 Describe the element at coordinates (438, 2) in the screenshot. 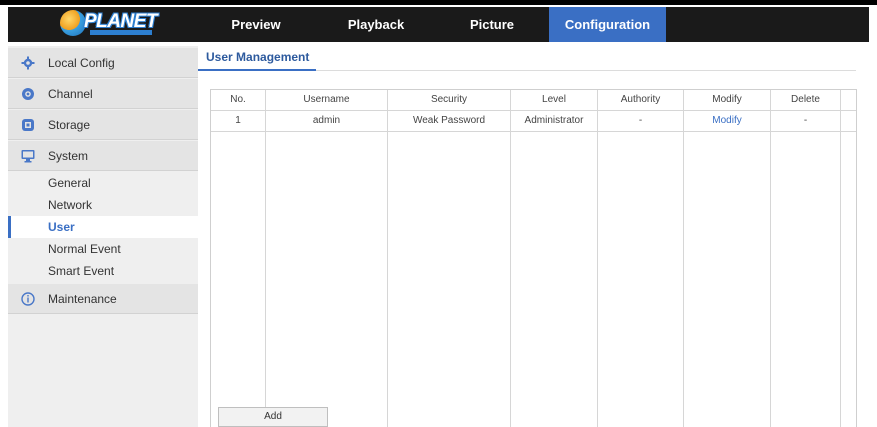

I see `top-border` at that location.